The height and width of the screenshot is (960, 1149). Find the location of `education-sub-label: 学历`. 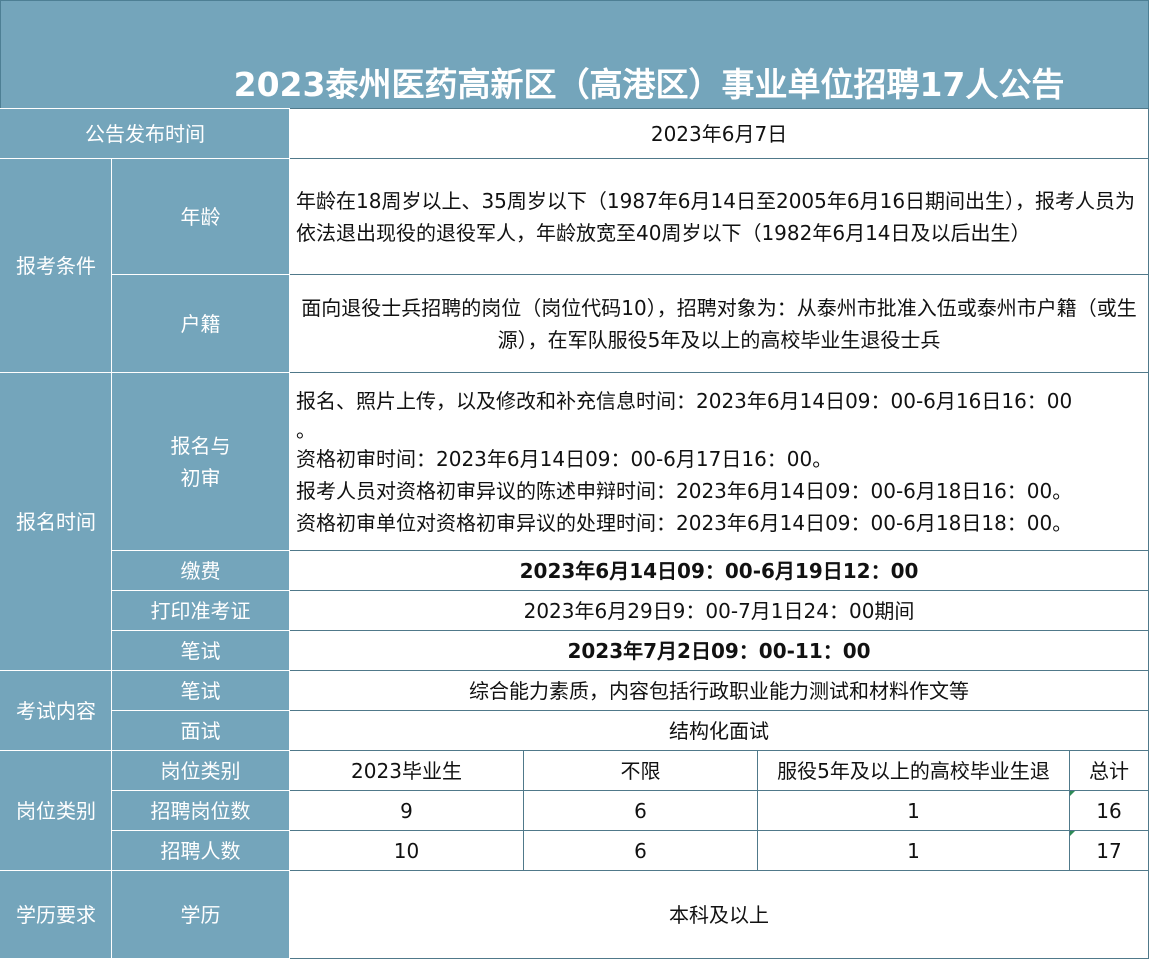

education-sub-label: 学历 is located at coordinates (200, 914).